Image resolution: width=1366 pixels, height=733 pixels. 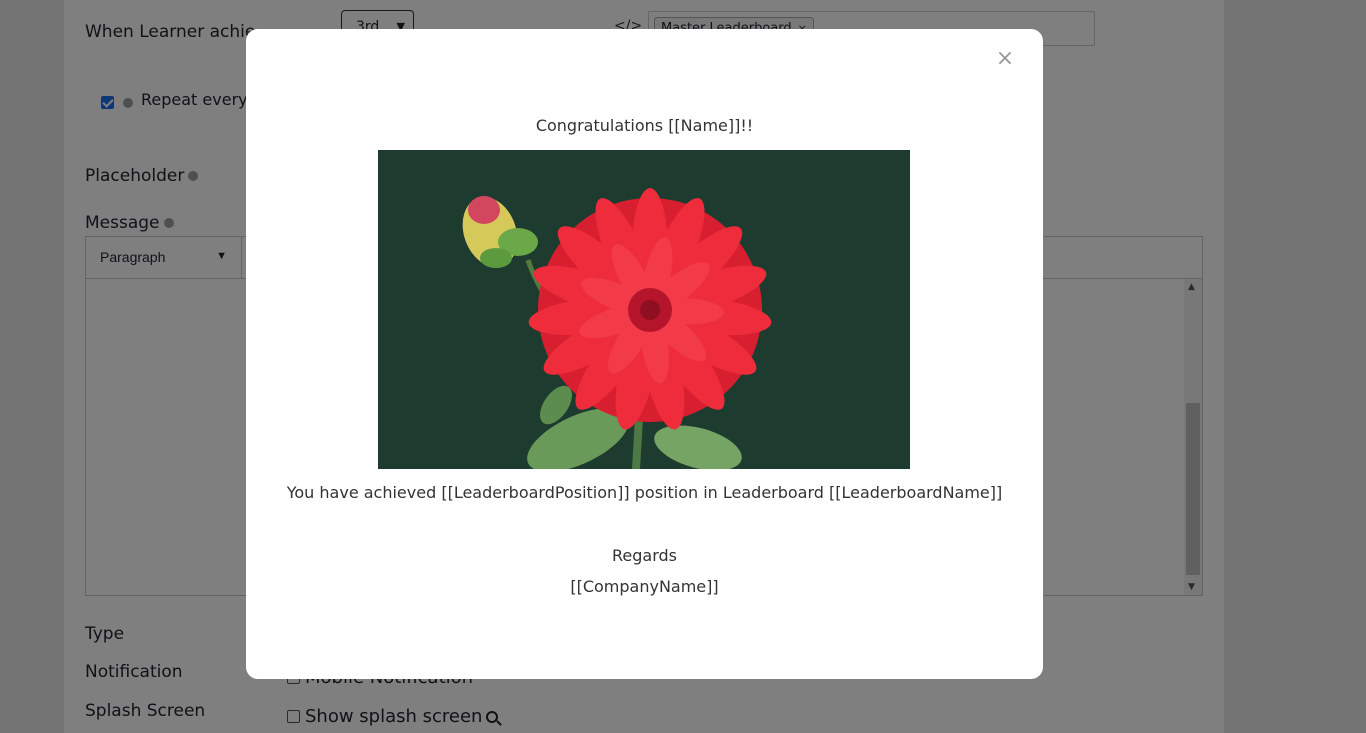 What do you see at coordinates (644, 125) in the screenshot?
I see `modal-heading: Congratulations [[Name]]!!` at bounding box center [644, 125].